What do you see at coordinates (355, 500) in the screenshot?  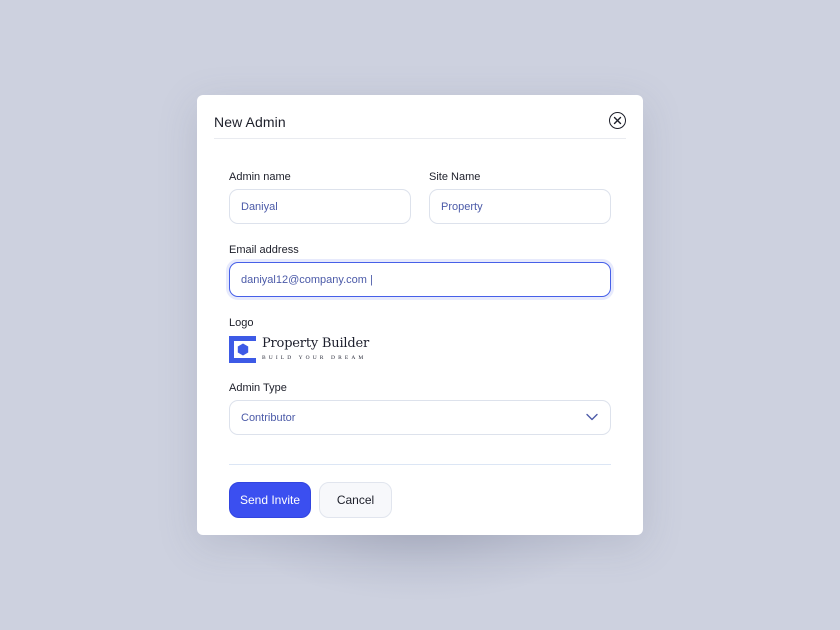 I see `cancel-button: Cancel` at bounding box center [355, 500].